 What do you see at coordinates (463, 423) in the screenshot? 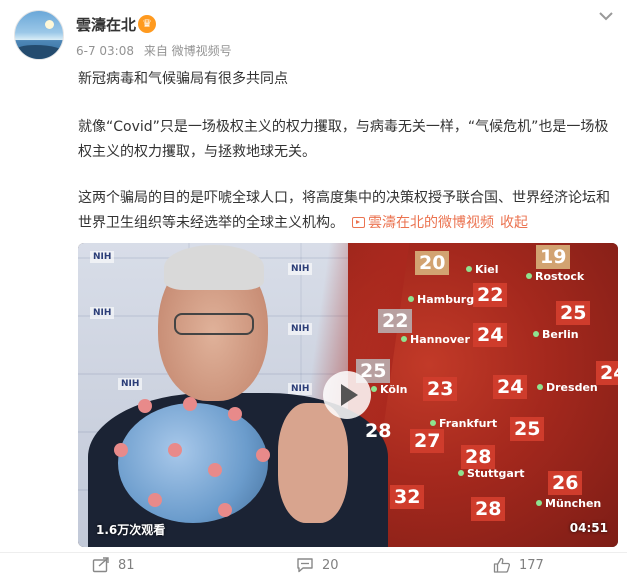
I see `city-label: Frankfurt` at bounding box center [463, 423].